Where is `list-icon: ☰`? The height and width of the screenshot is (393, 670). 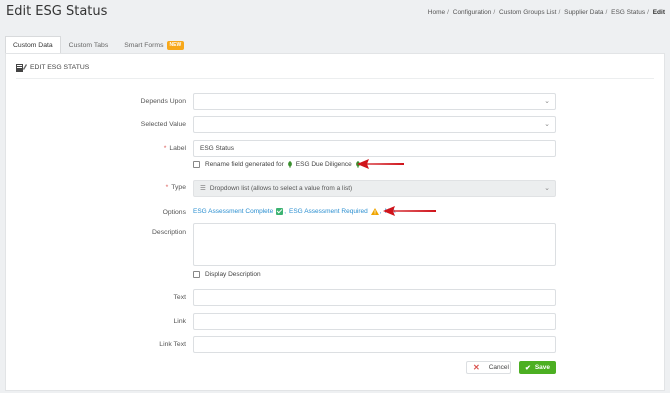 list-icon: ☰ is located at coordinates (203, 188).